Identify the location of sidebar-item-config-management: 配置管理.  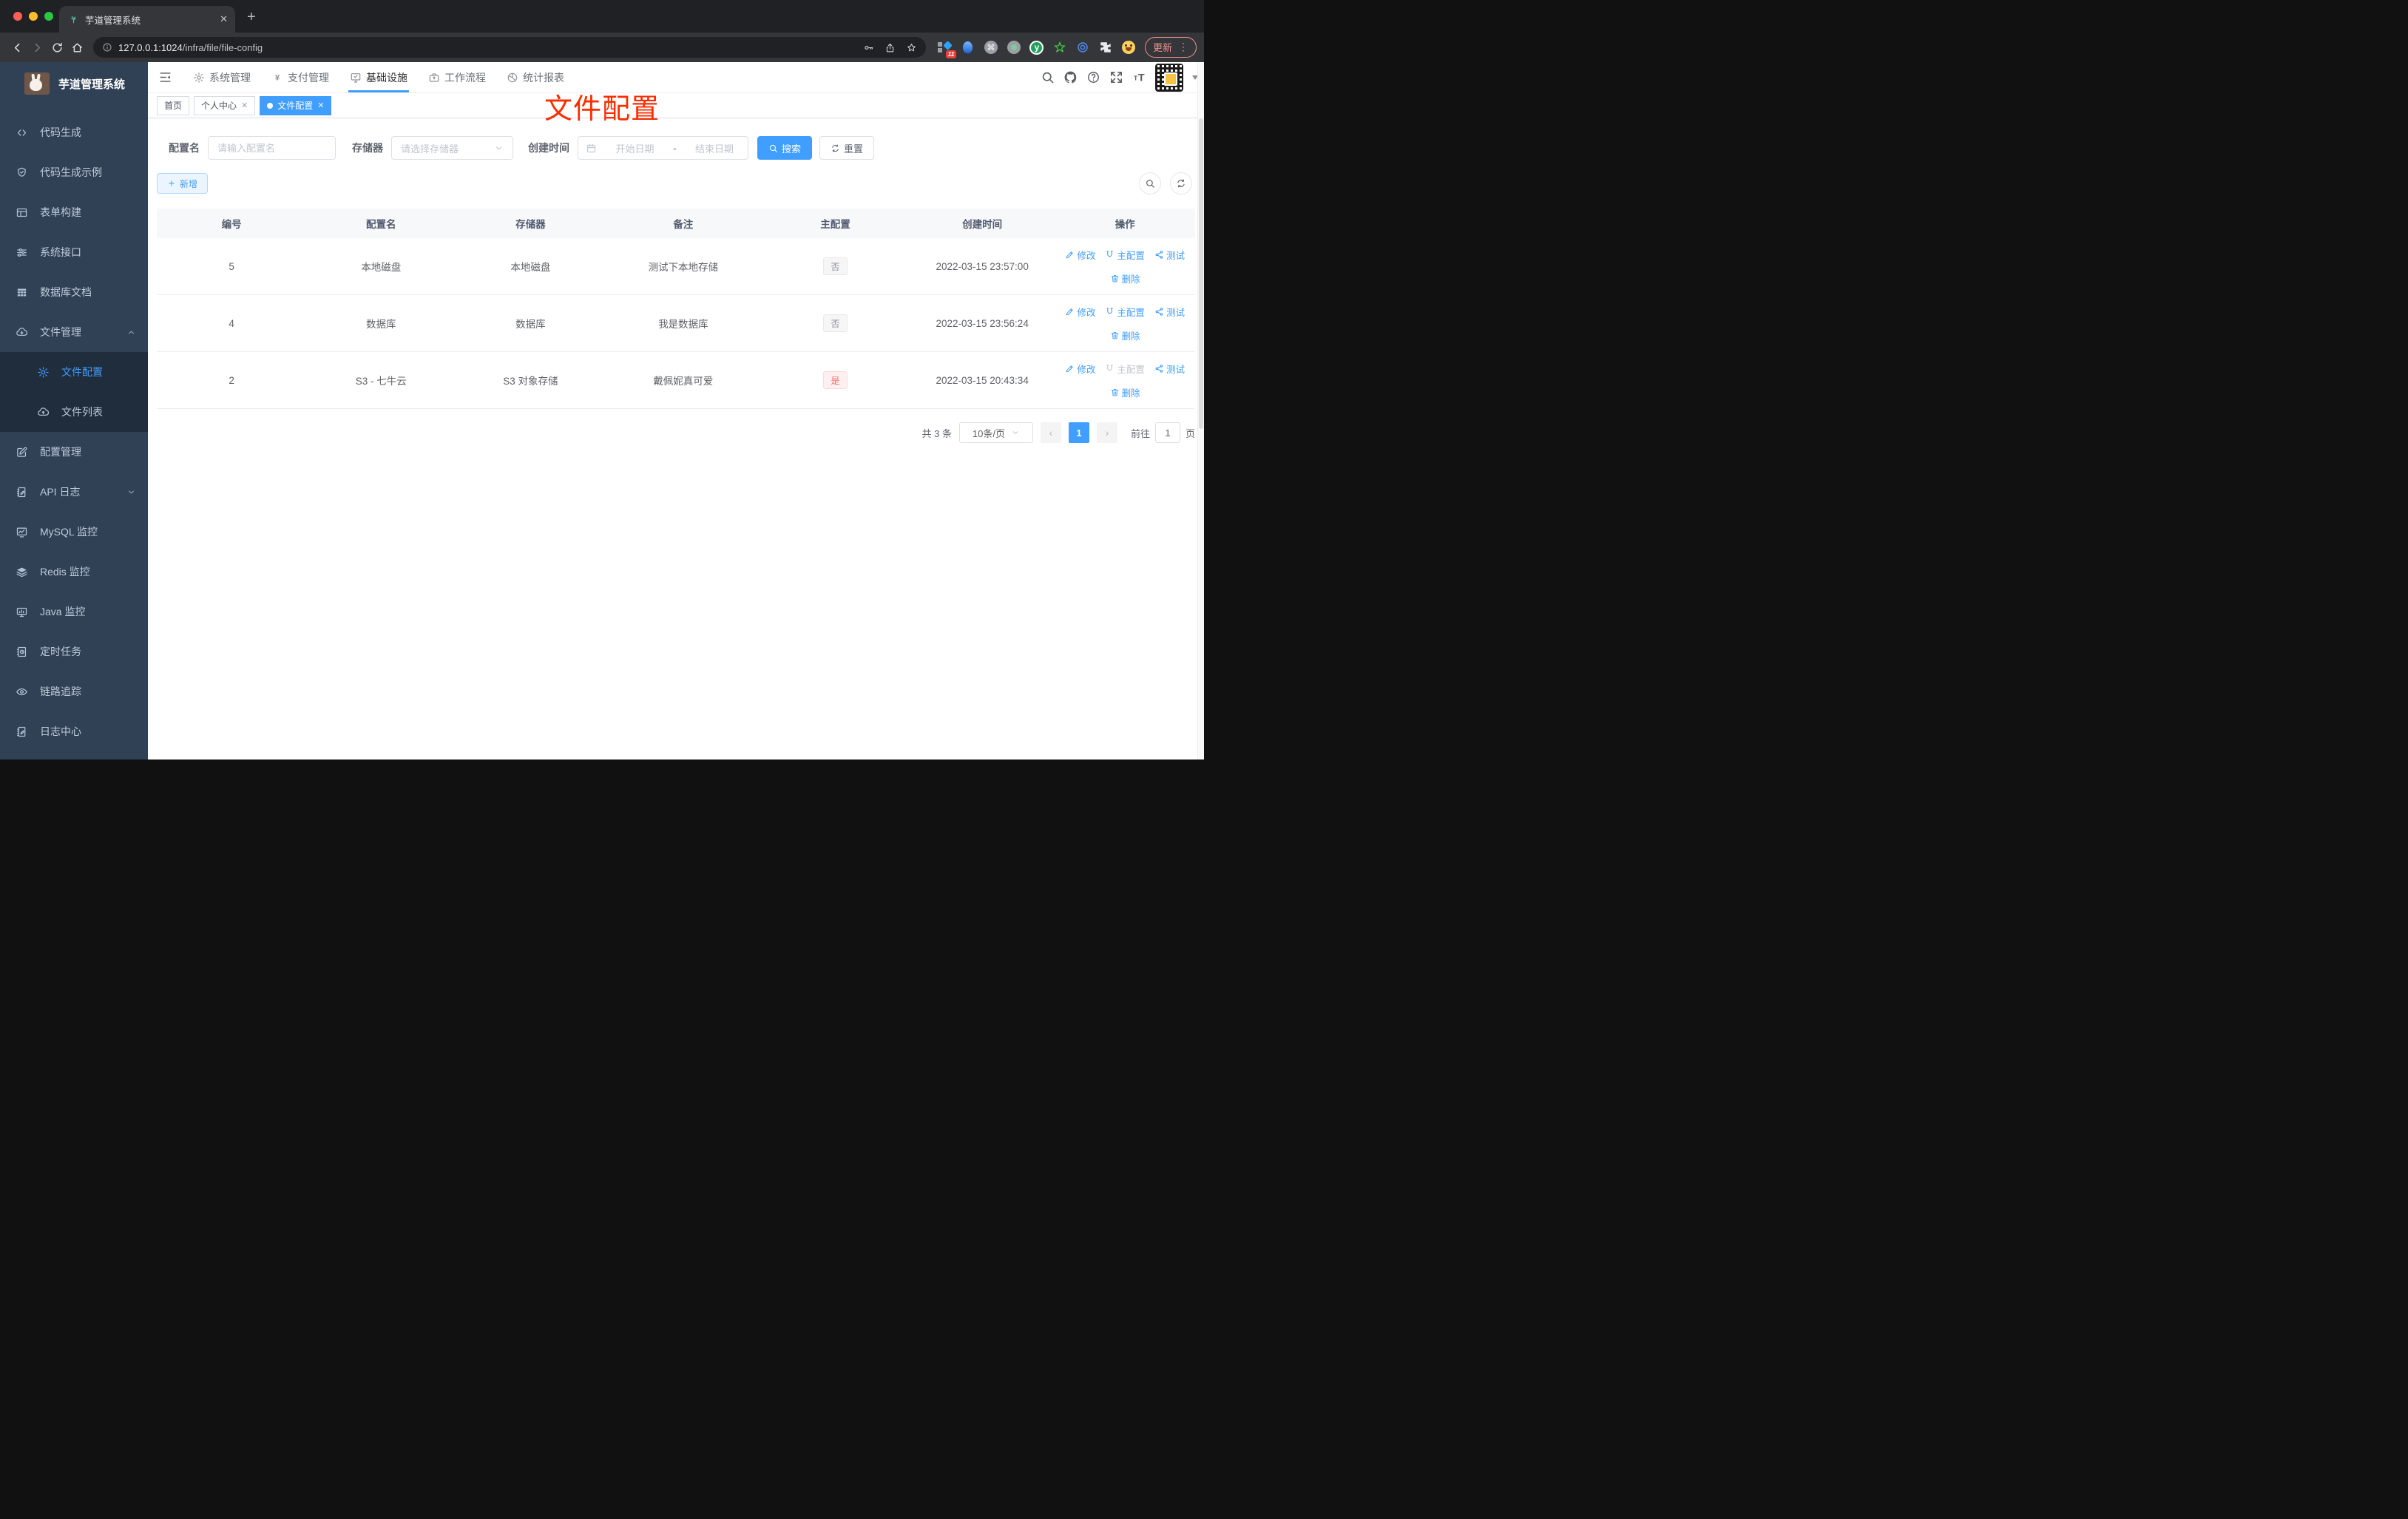
(74, 452).